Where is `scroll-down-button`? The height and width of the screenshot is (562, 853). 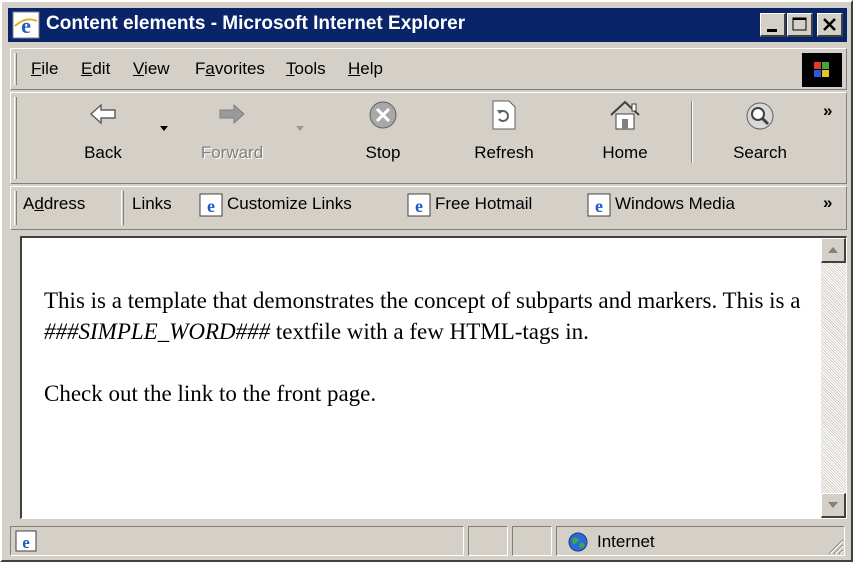
scroll-down-button is located at coordinates (833, 505).